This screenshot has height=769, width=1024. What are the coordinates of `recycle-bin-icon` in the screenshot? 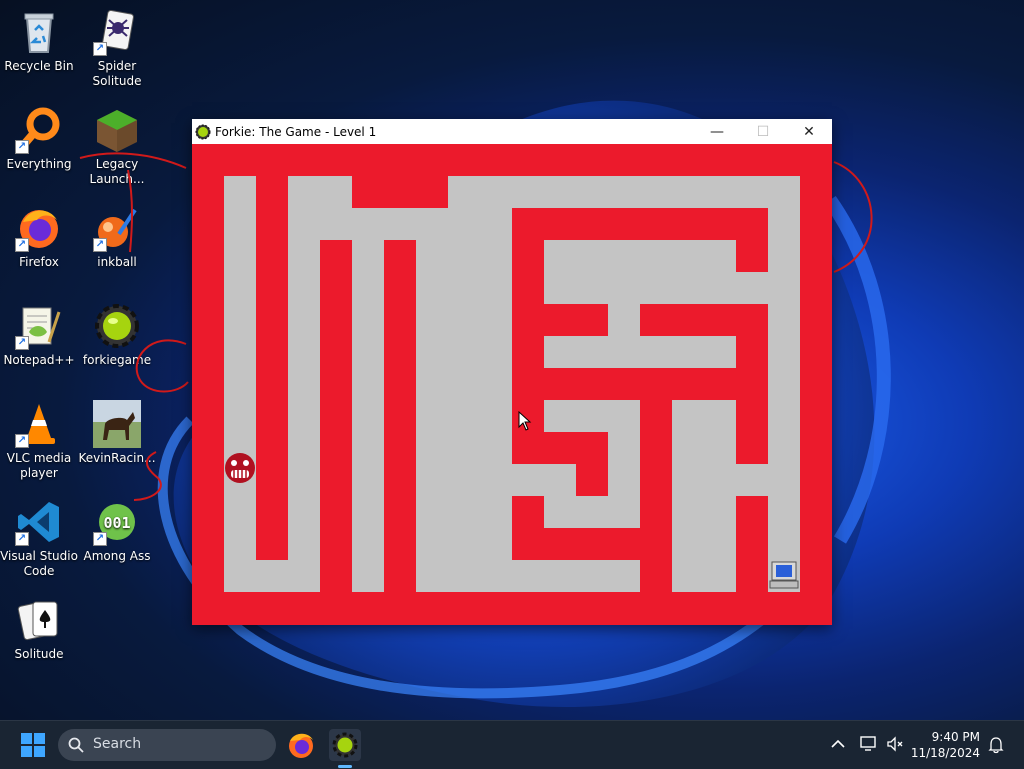 It's located at (39, 32).